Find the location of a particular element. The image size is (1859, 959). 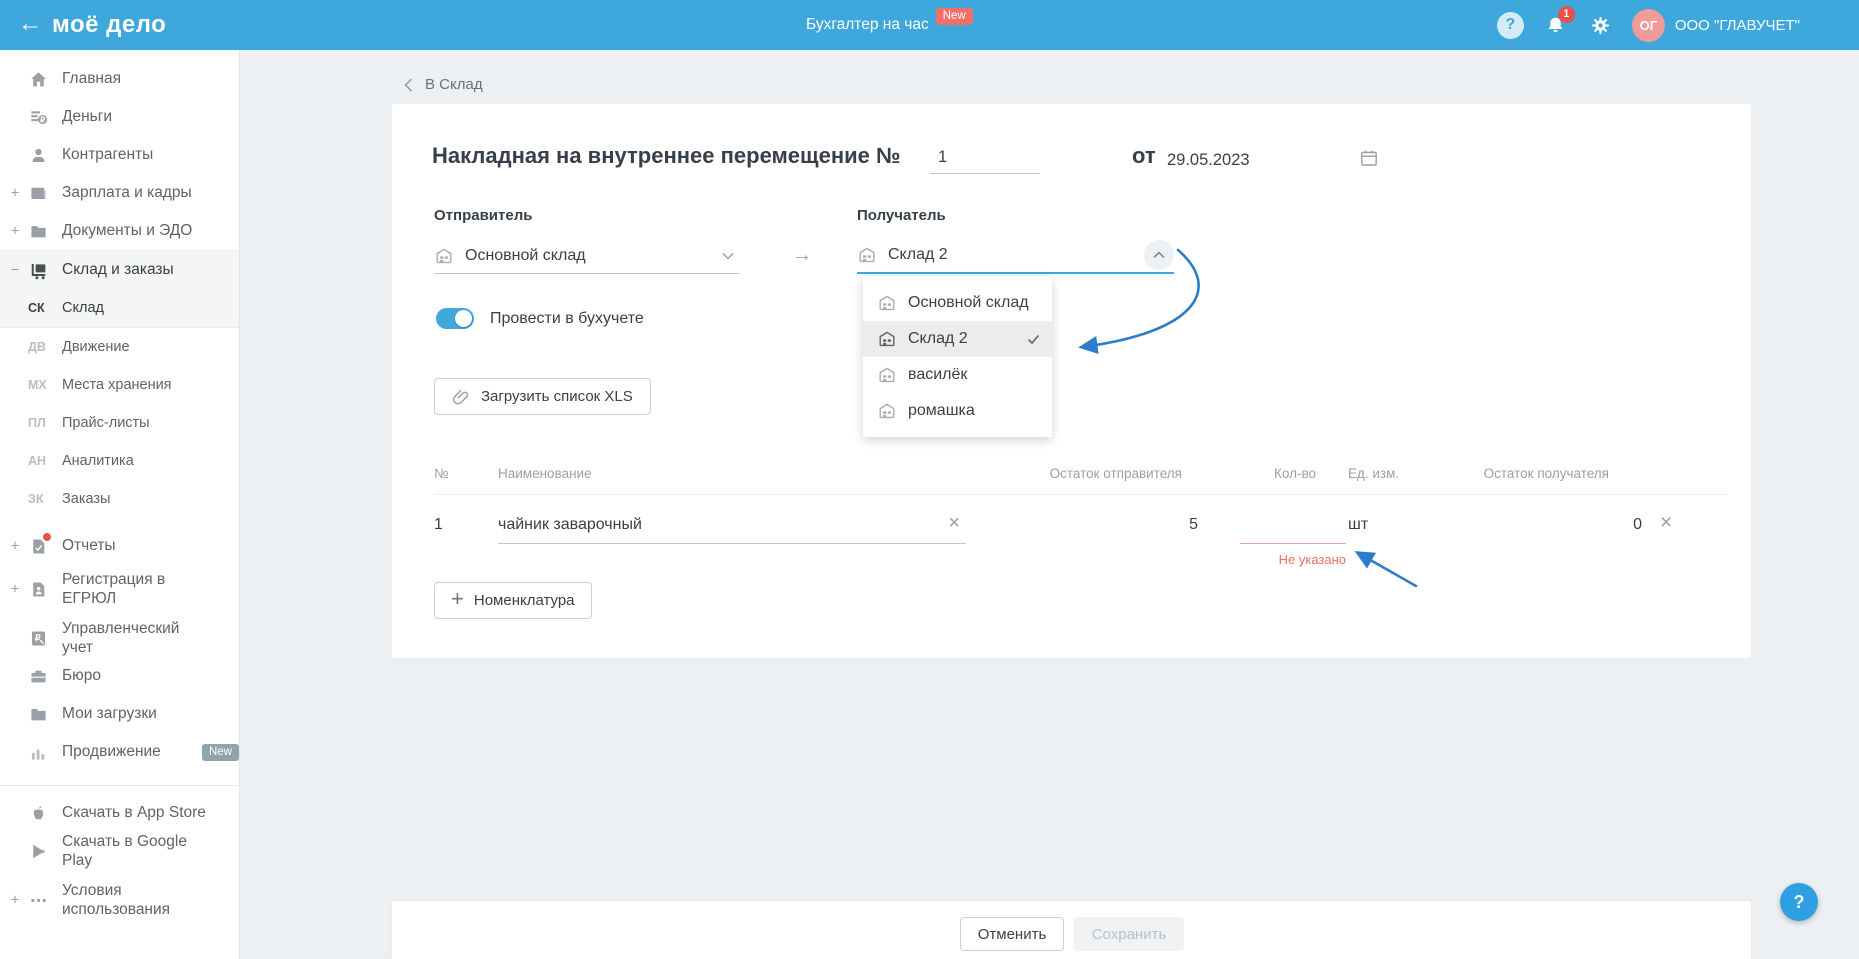

google-play-icon is located at coordinates (38, 851).